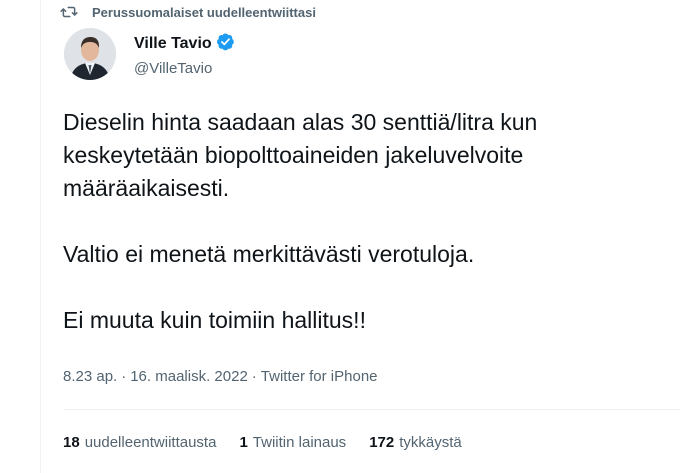  I want to click on tweet-paragraph: Ei muuta kuin toimiin hallitus!!, so click(214, 320).